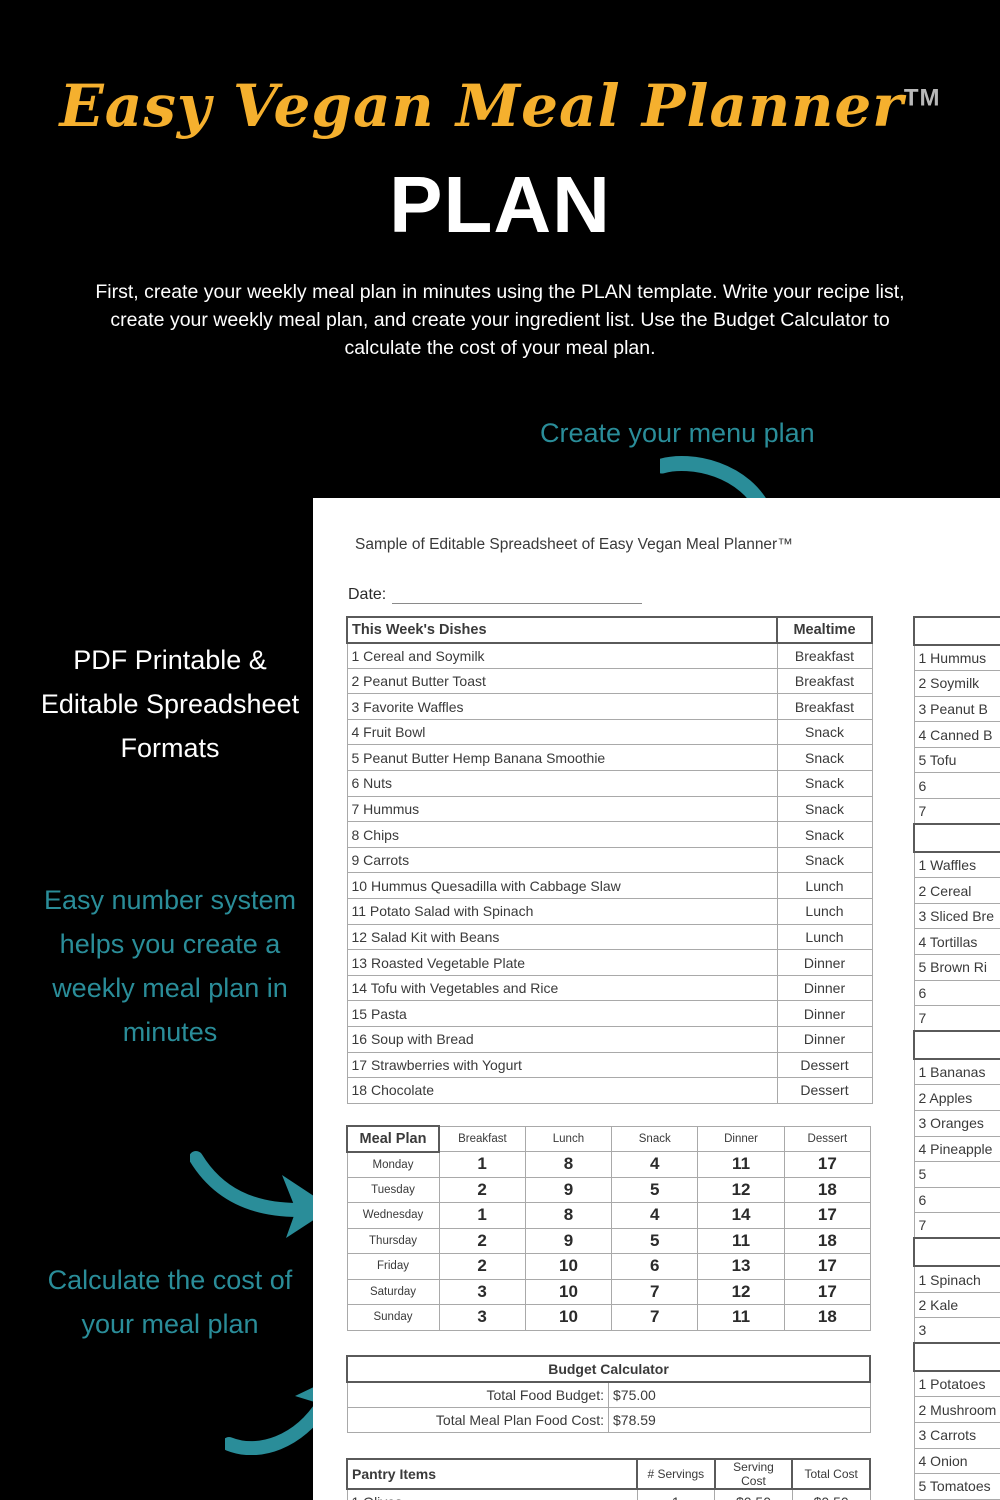 The height and width of the screenshot is (1500, 1000). What do you see at coordinates (562, 911) in the screenshot?
I see `dish-name-cell: 11 Potato Salad with Spinach` at bounding box center [562, 911].